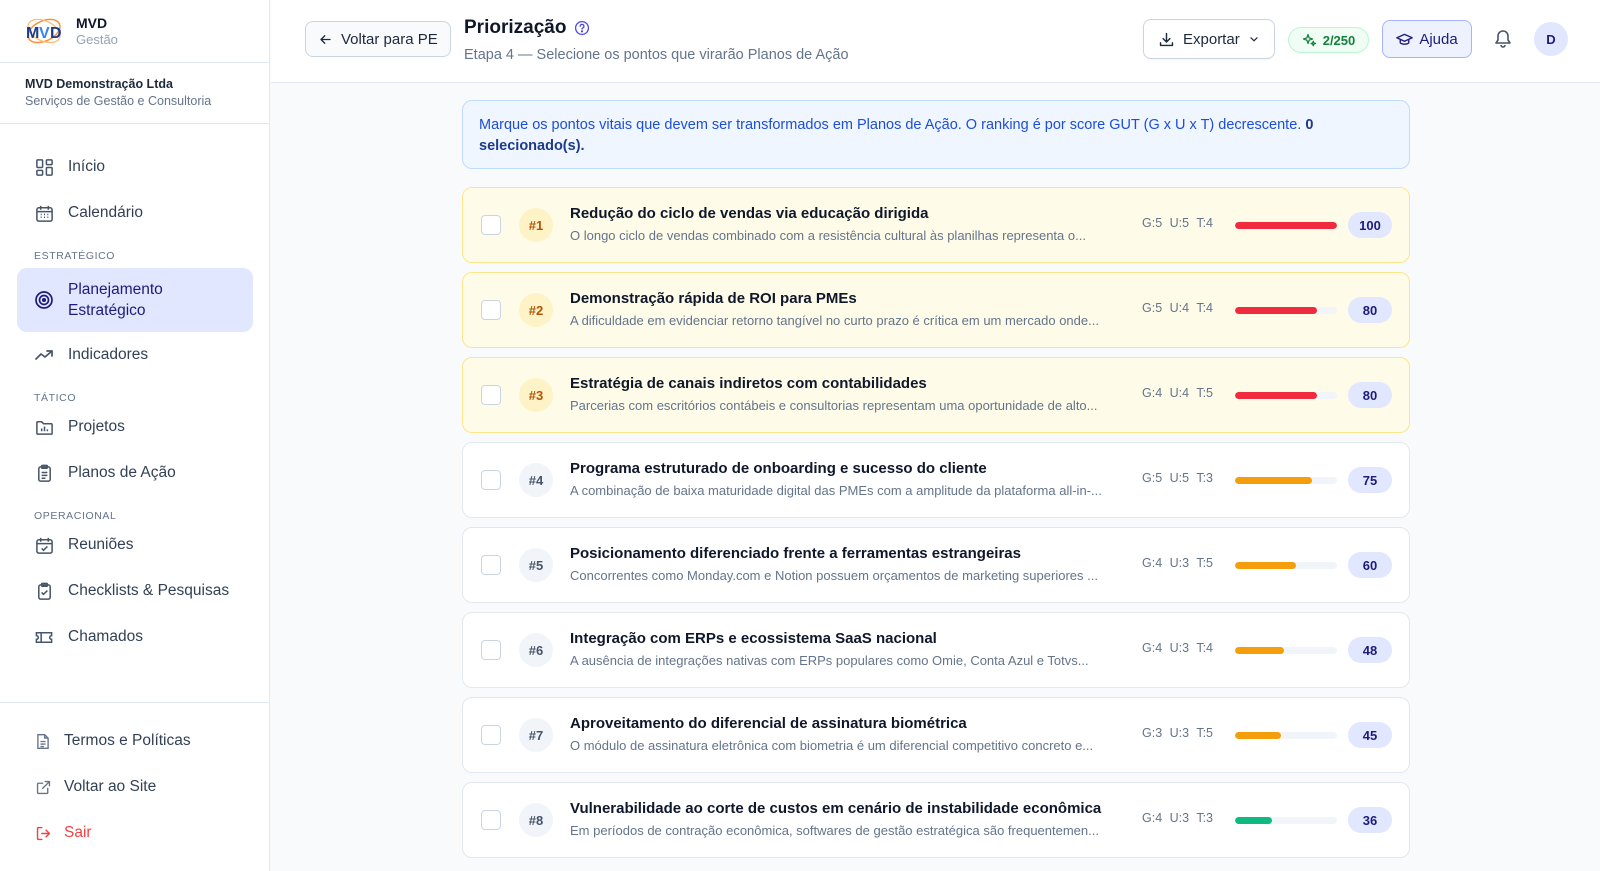  Describe the element at coordinates (97, 39) in the screenshot. I see `brand-subtitle: Gestão` at that location.